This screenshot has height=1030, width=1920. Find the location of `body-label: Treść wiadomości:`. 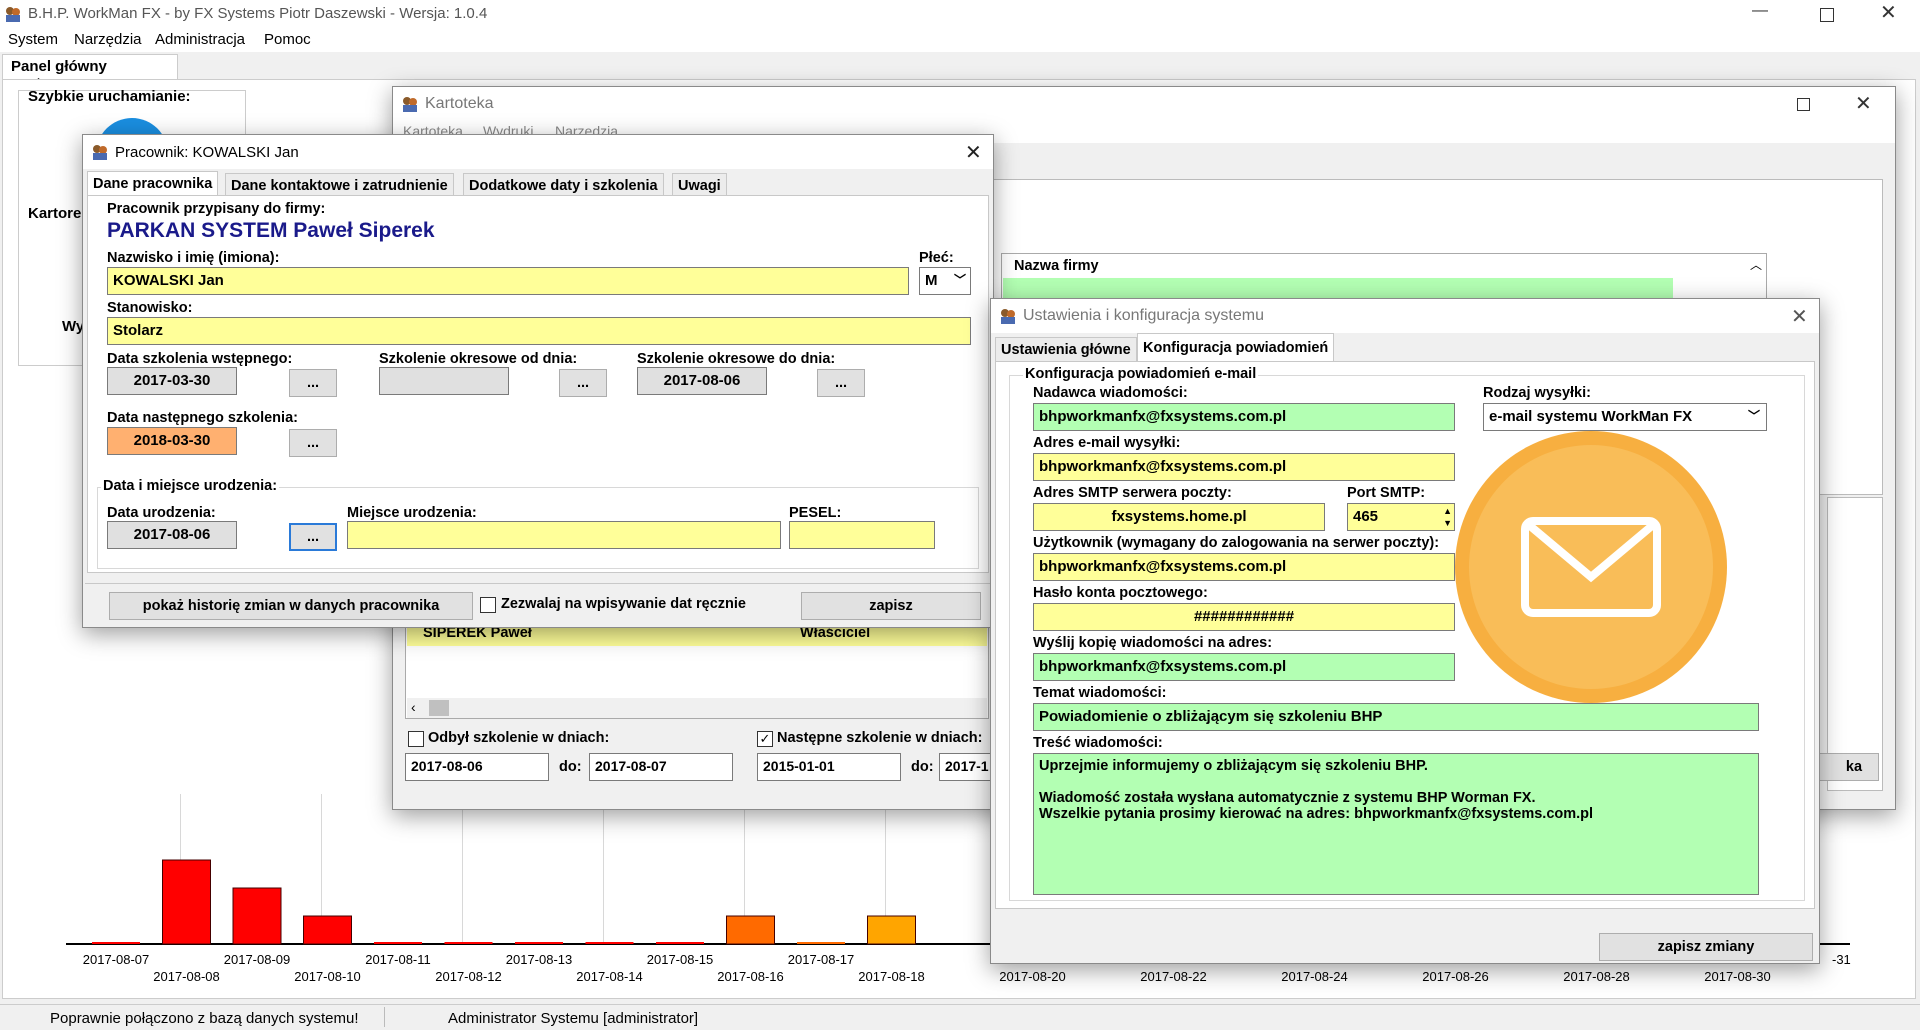

body-label: Treść wiadomości: is located at coordinates (1098, 743).